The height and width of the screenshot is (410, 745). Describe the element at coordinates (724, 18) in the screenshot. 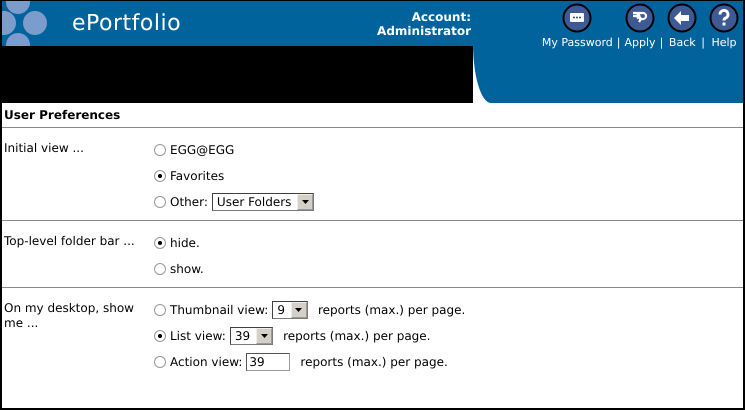

I see `help-icon` at that location.